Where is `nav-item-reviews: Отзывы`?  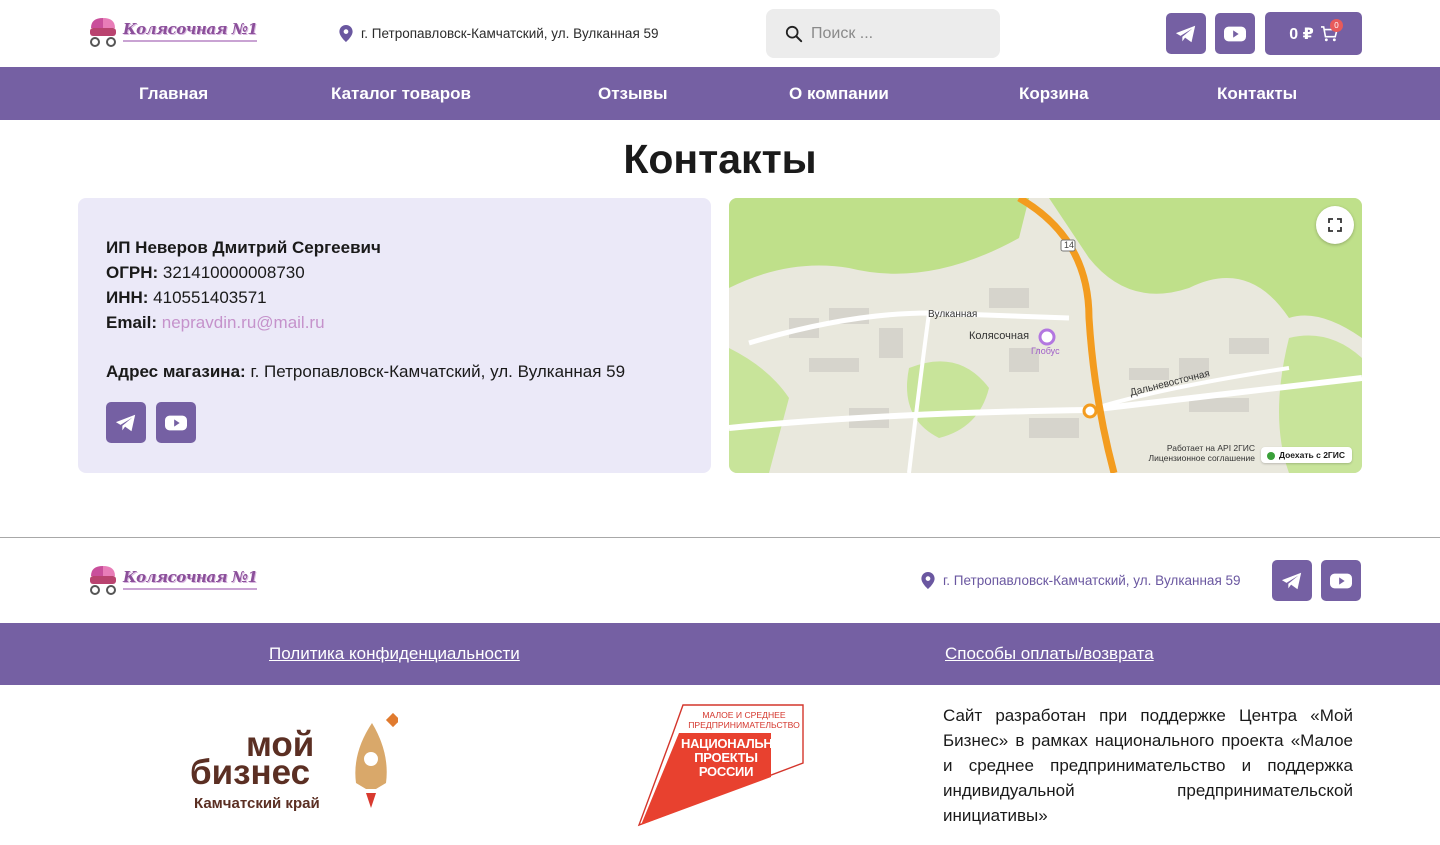 nav-item-reviews: Отзывы is located at coordinates (633, 93).